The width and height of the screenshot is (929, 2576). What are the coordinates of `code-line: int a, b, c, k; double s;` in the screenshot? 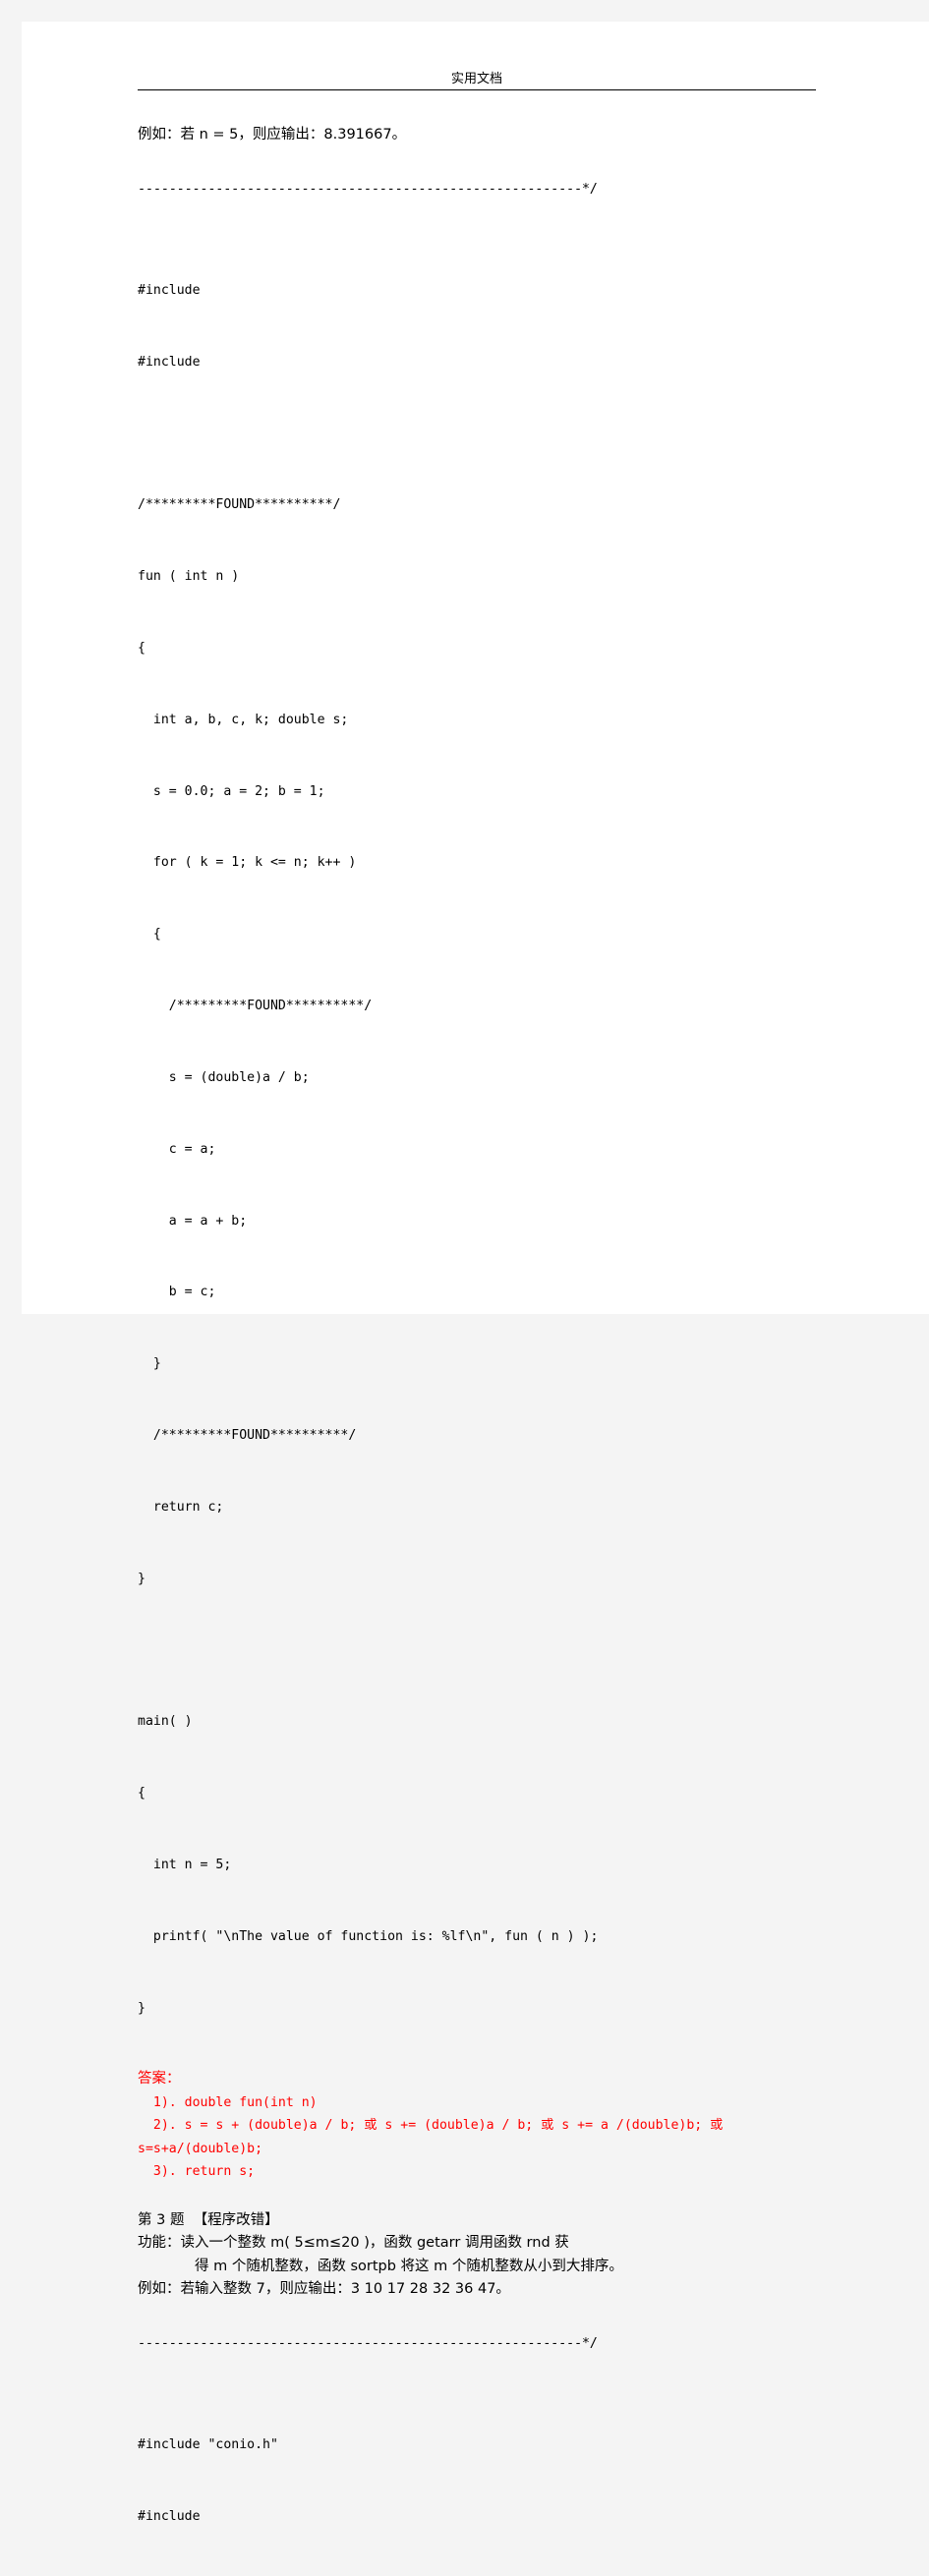 It's located at (244, 720).